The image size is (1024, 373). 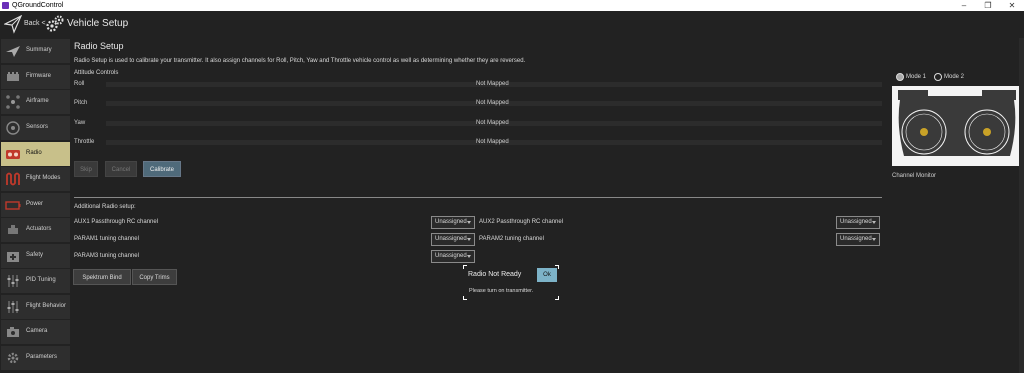 What do you see at coordinates (916, 77) in the screenshot?
I see `mode1-label: Mode 1` at bounding box center [916, 77].